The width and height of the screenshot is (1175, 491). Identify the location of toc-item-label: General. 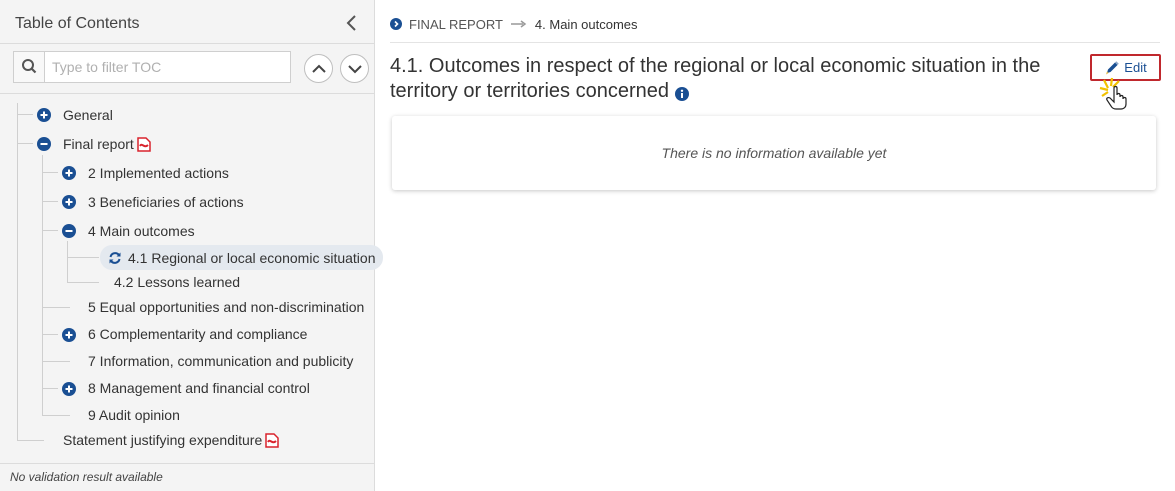
(88, 115).